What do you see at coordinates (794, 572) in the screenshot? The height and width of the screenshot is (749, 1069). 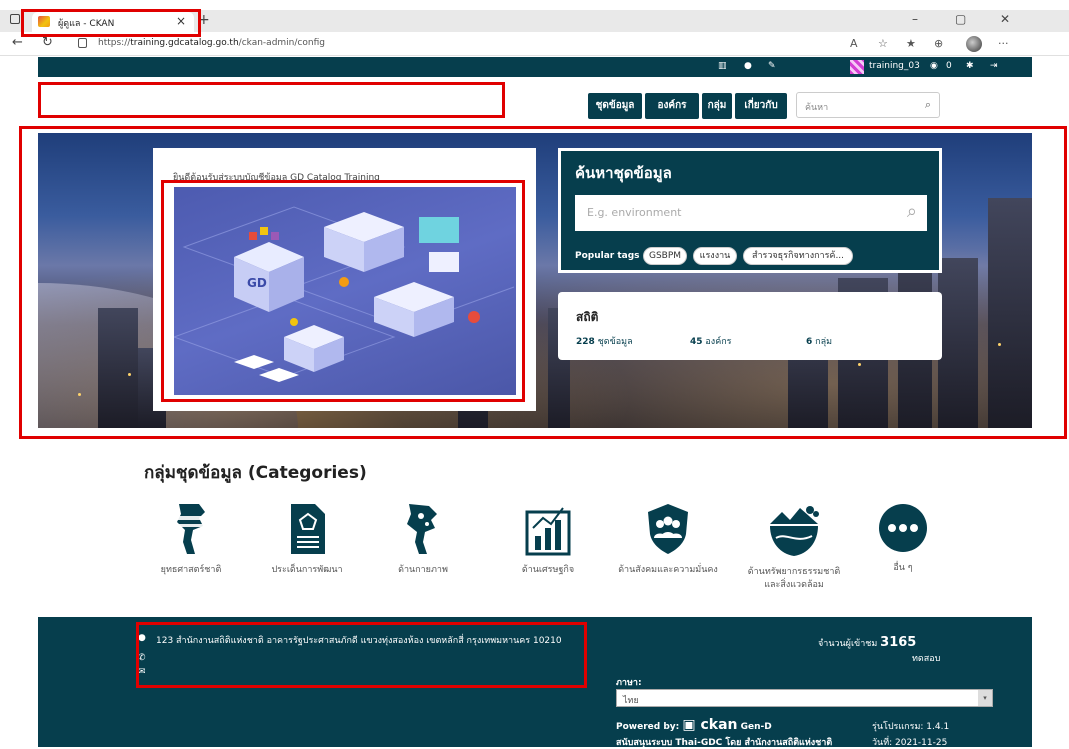 I see `category-label: ด้านทรัพยากรธรรมชาติ` at bounding box center [794, 572].